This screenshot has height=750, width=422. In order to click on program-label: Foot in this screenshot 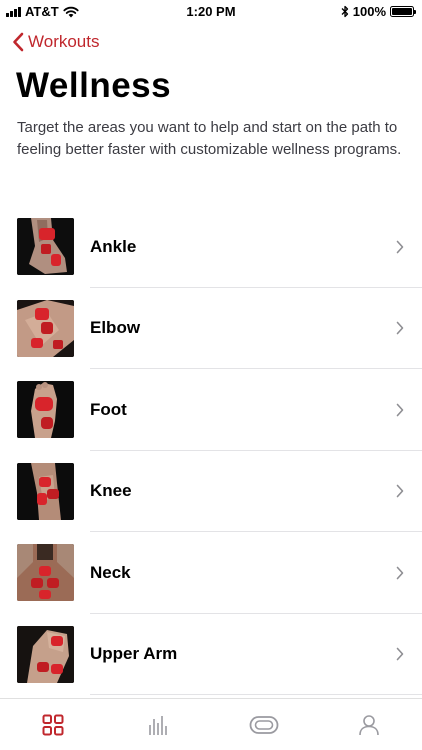, I will do `click(108, 409)`.